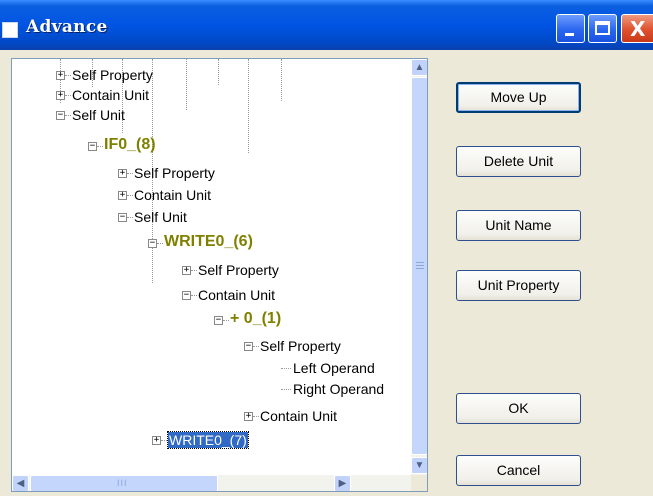  I want to click on window-title: Advance, so click(67, 27).